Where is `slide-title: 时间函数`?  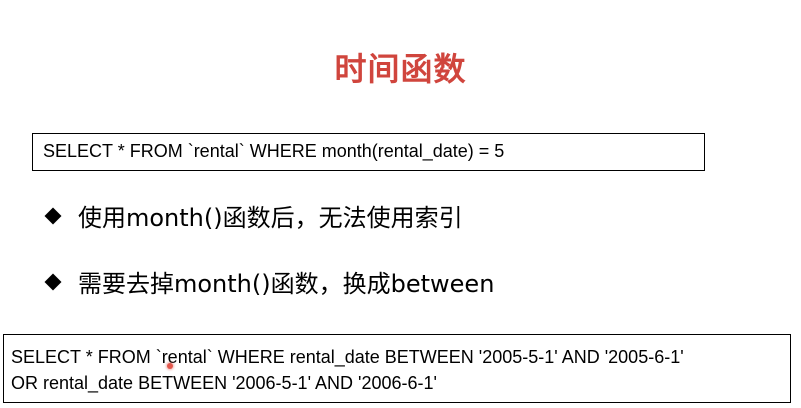
slide-title: 时间函数 is located at coordinates (400, 69).